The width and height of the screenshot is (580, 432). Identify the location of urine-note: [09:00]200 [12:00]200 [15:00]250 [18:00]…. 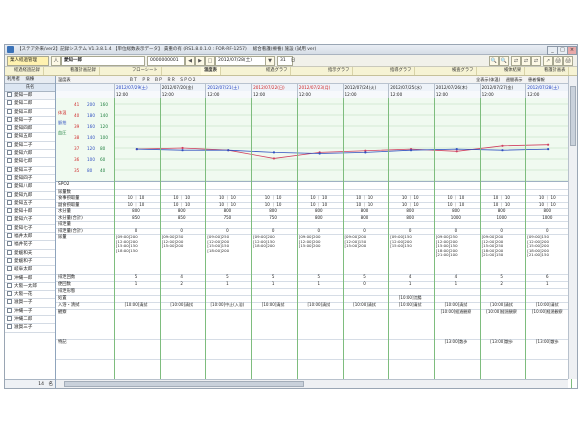
(493, 246).